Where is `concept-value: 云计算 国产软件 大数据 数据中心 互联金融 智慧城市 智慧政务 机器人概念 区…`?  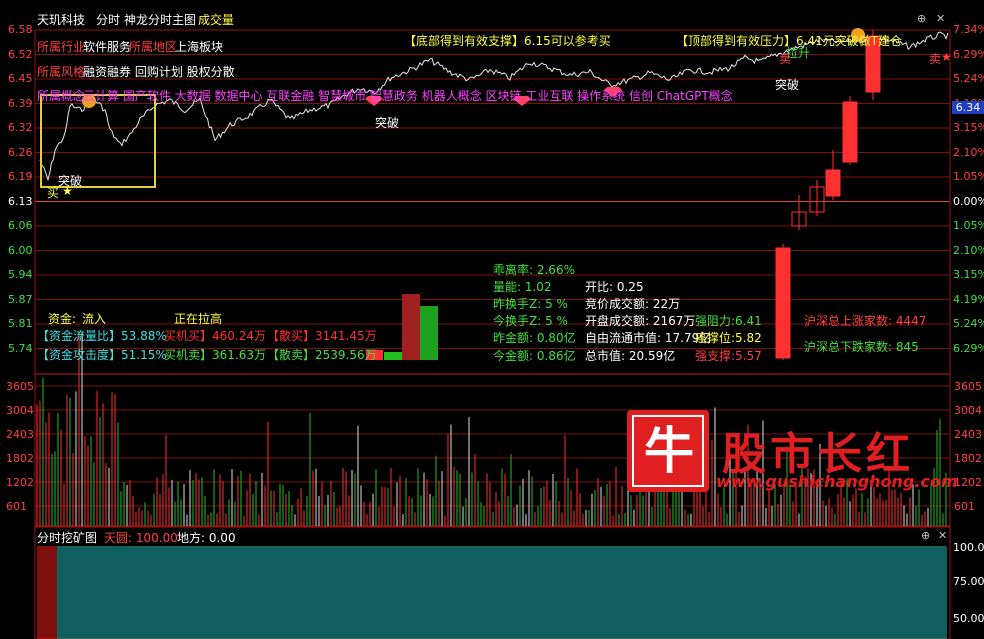
concept-value: 云计算 国产软件 大数据 数据中心 互联金融 智慧城市 智慧政务 机器人概念 区… is located at coordinates (408, 96).